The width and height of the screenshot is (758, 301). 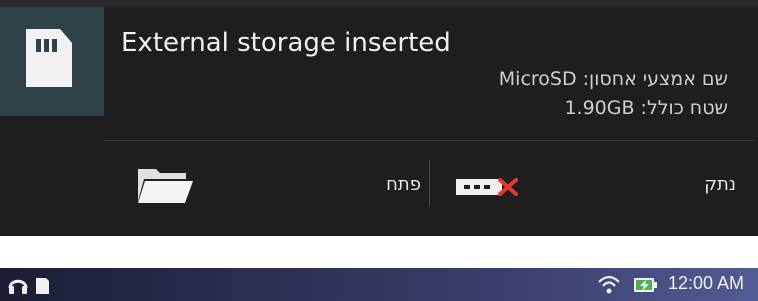 What do you see at coordinates (609, 284) in the screenshot?
I see `wifi-icon` at bounding box center [609, 284].